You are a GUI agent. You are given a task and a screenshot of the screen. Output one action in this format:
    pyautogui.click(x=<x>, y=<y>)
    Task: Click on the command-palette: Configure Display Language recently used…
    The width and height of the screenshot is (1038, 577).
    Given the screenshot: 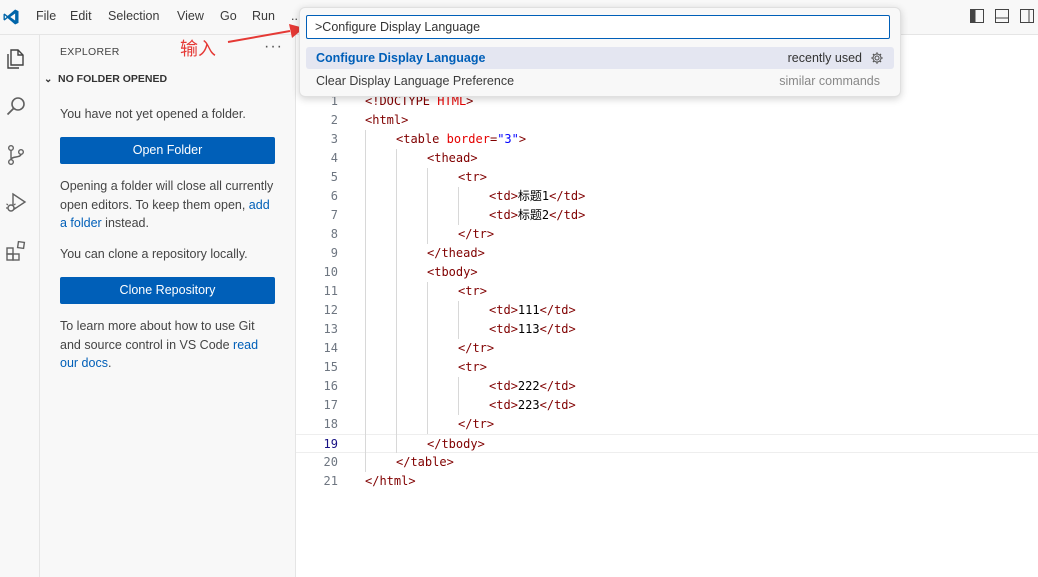 What is the action you would take?
    pyautogui.click(x=600, y=52)
    